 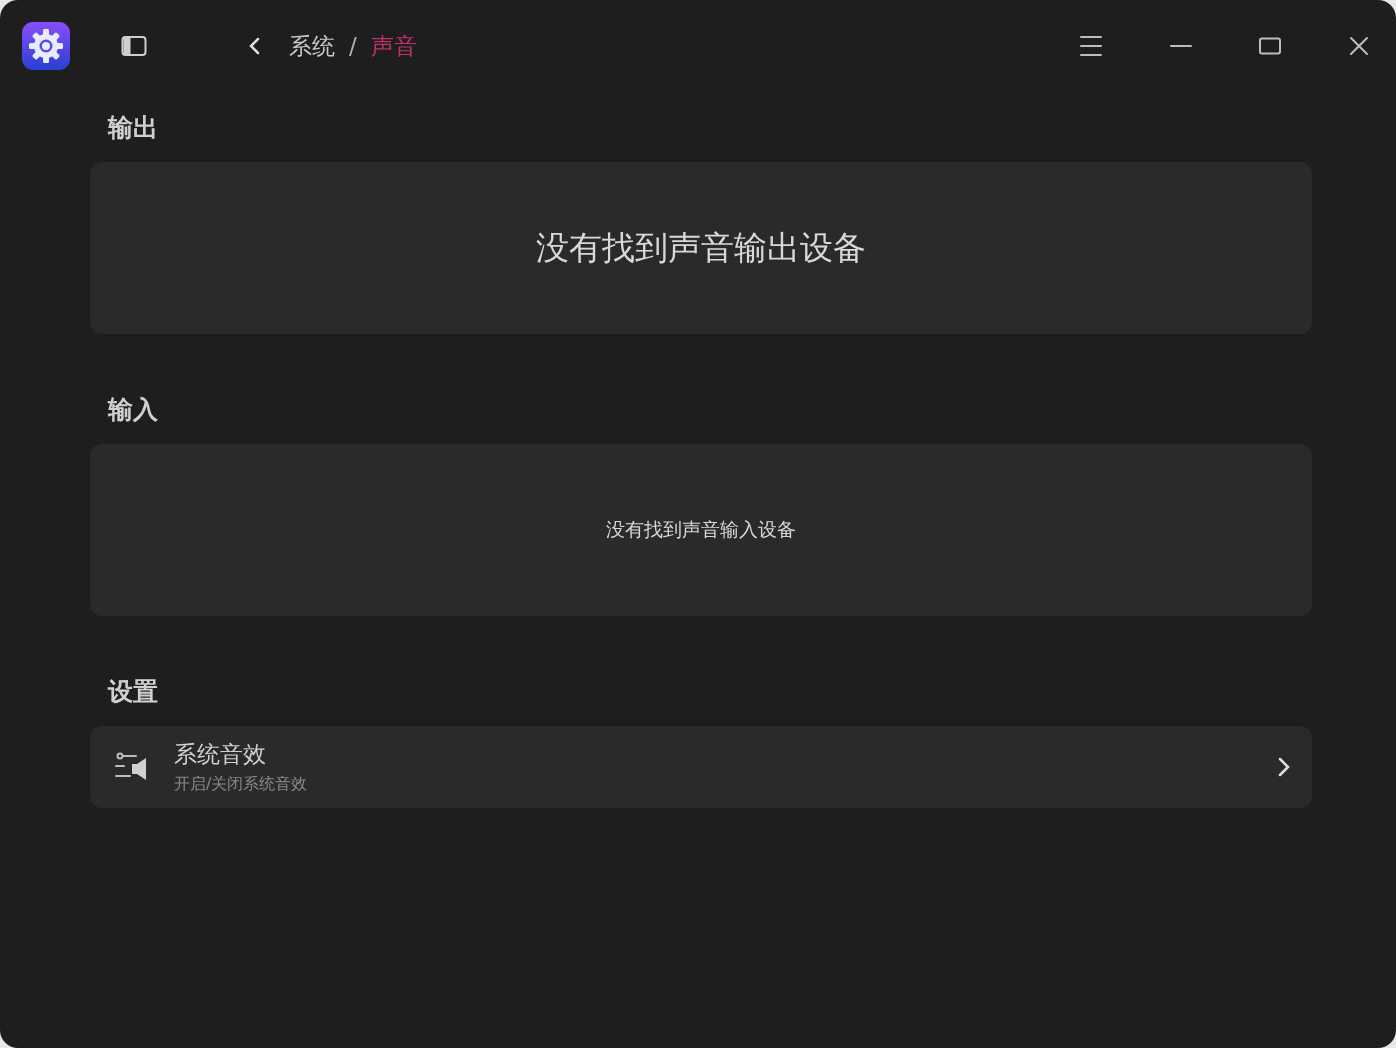 What do you see at coordinates (701, 529) in the screenshot?
I see `empty-message: 没有找到声音输入设备` at bounding box center [701, 529].